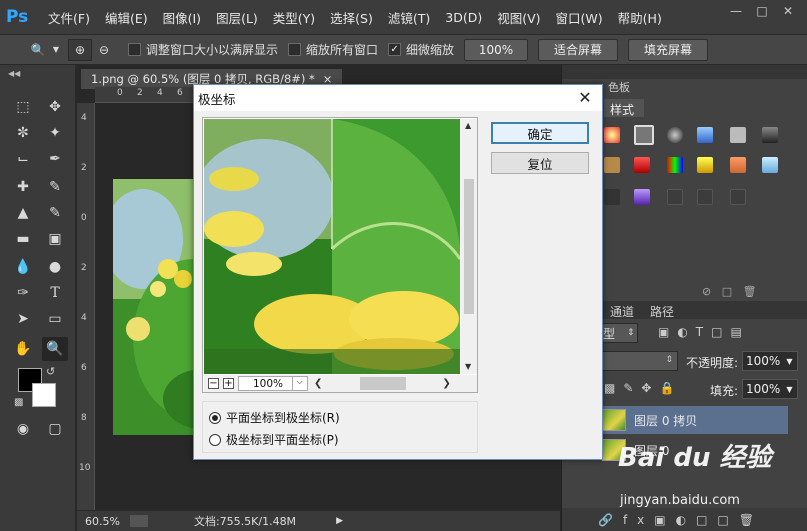  Describe the element at coordinates (104, 50) in the screenshot. I see `zoom-out-icon: ⊖` at that location.